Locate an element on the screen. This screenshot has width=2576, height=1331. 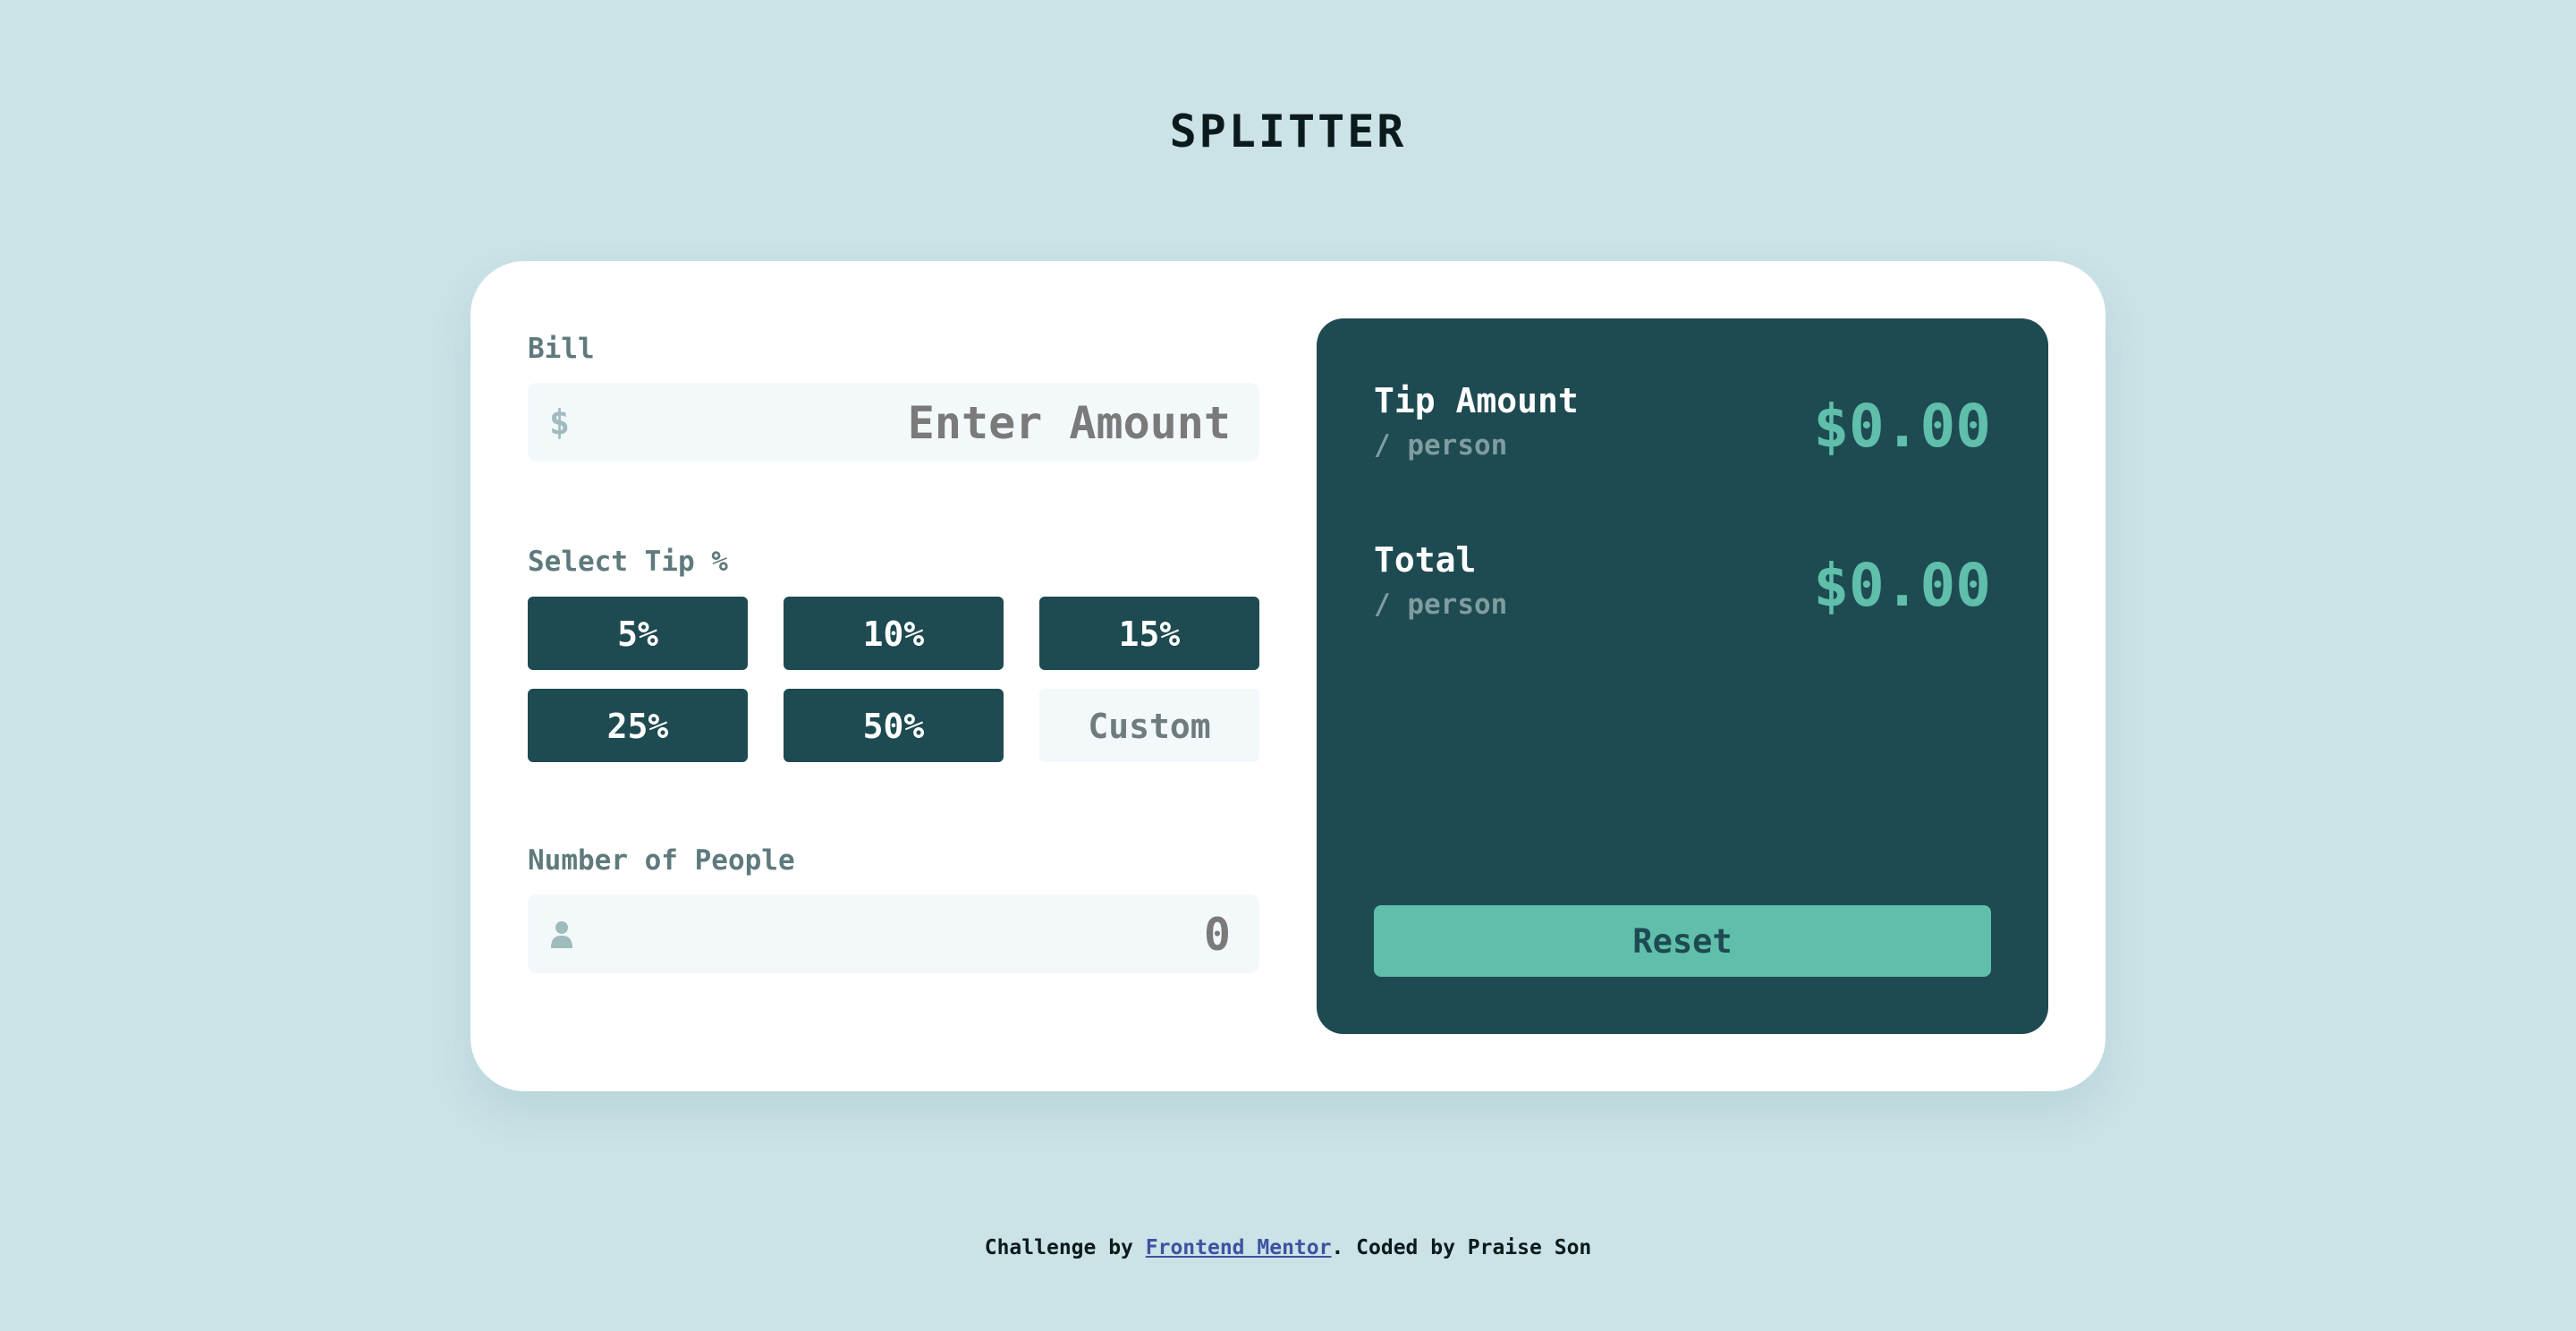
people-input: 0 is located at coordinates (893, 934).